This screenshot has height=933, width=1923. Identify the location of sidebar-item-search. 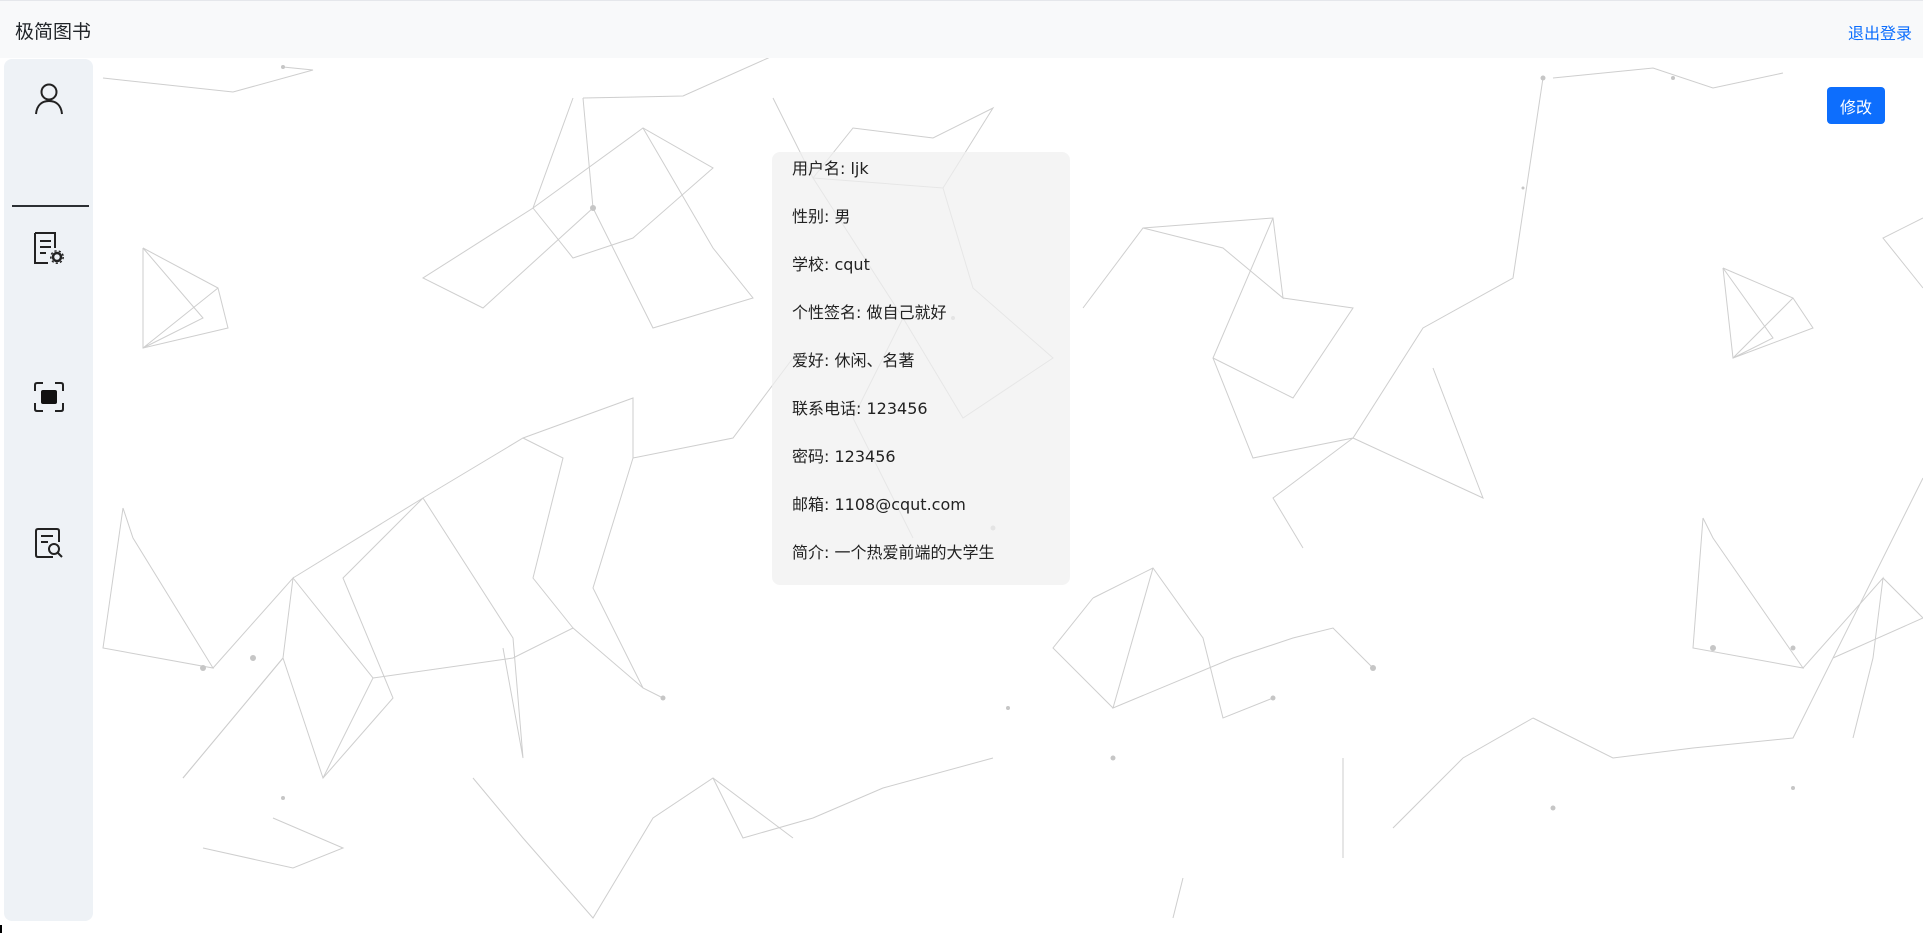
(48, 545).